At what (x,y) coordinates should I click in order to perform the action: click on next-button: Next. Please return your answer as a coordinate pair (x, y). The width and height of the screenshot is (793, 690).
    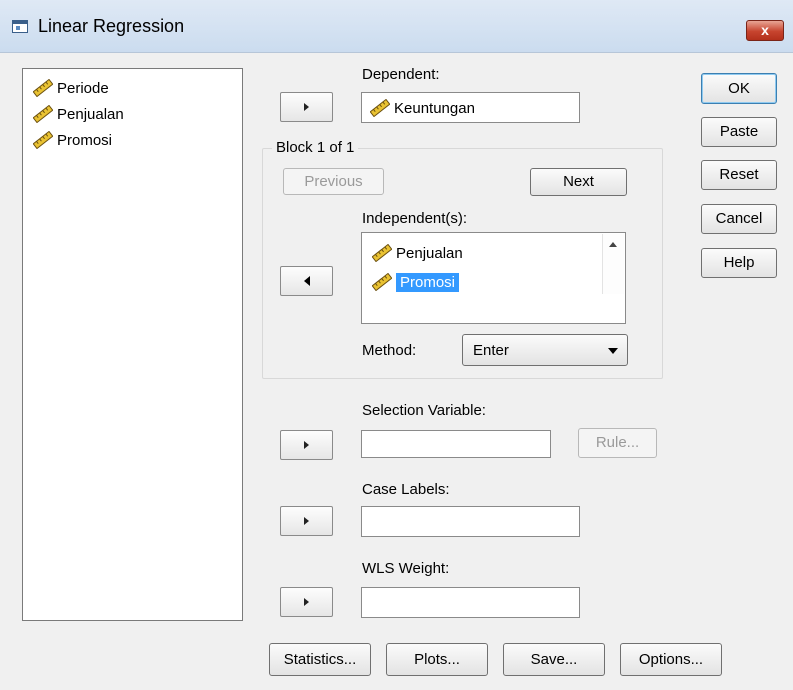
    Looking at the image, I should click on (578, 182).